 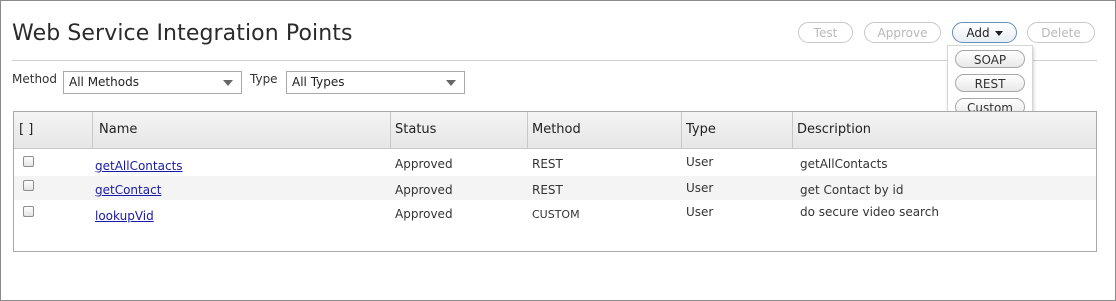 What do you see at coordinates (104, 82) in the screenshot?
I see `method-select-value: All Methods` at bounding box center [104, 82].